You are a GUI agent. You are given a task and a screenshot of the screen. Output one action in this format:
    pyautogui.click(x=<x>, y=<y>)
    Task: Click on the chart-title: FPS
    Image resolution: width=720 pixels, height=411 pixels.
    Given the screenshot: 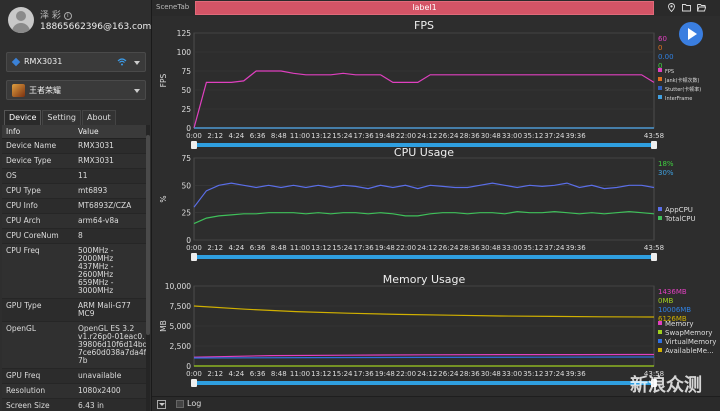 What is the action you would take?
    pyautogui.click(x=424, y=25)
    